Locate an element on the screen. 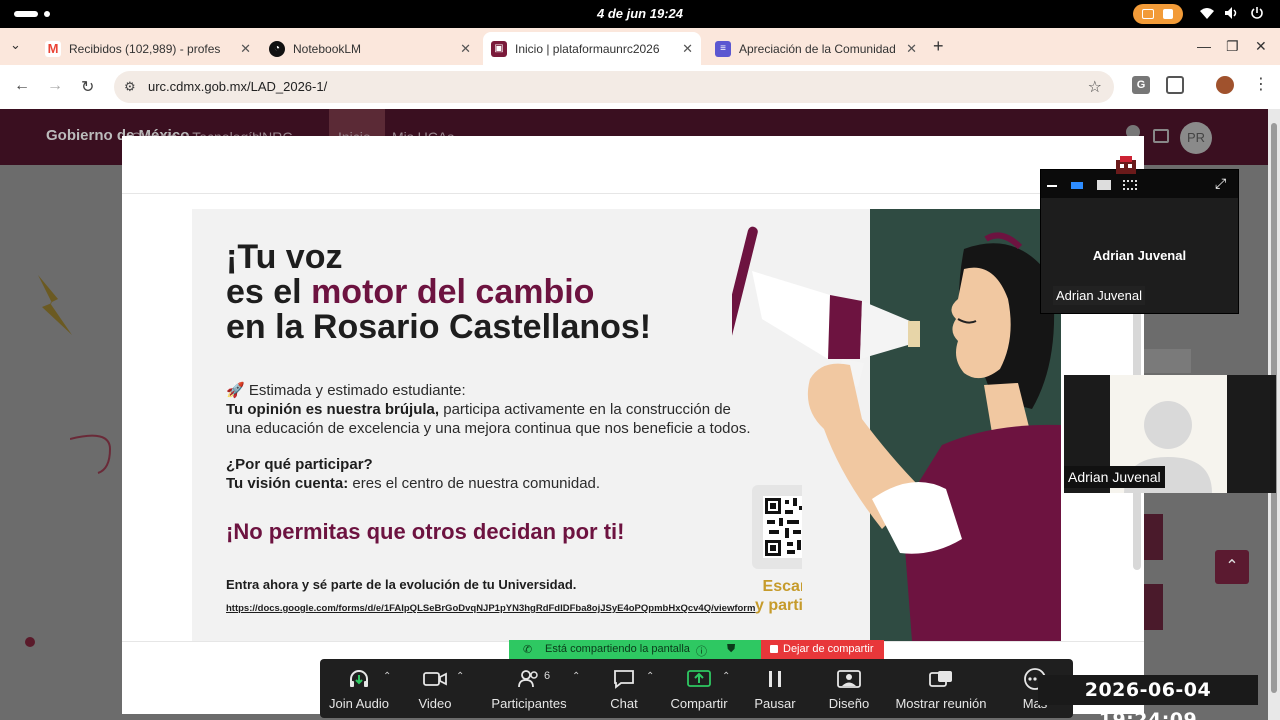  notebooklm-icon: ◔ is located at coordinates (277, 48).